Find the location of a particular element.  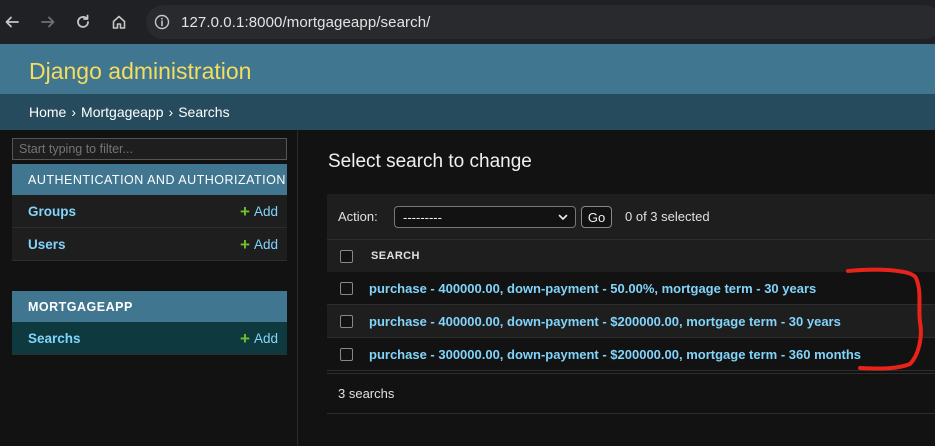

add-group-button: + Add is located at coordinates (259, 211).